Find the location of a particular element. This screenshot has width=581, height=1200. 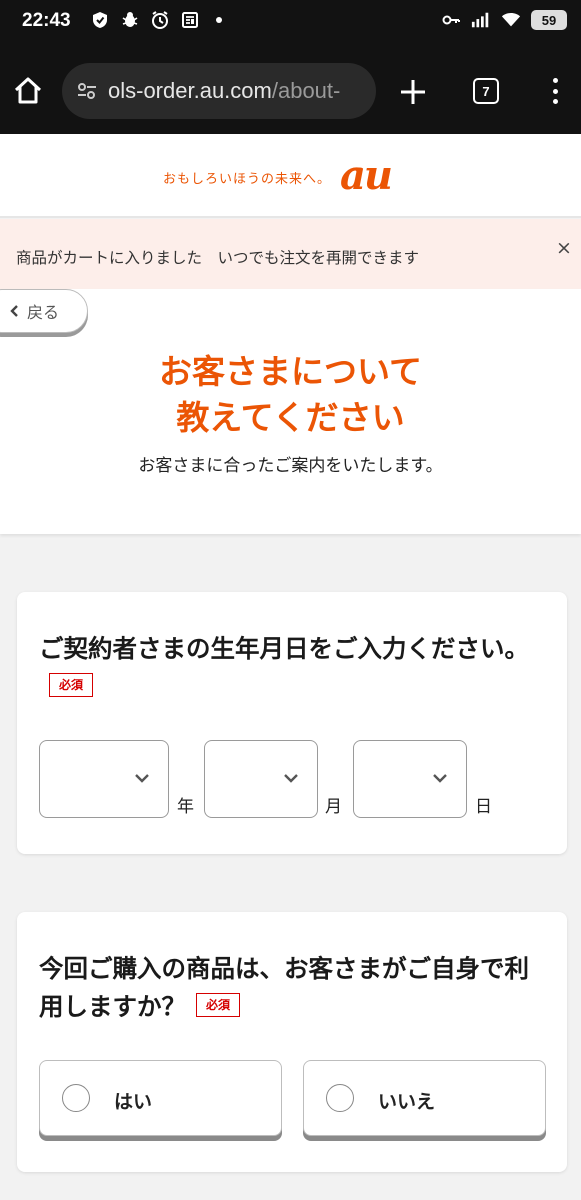

page-title: お客さまについて 教えてください is located at coordinates (290, 395).